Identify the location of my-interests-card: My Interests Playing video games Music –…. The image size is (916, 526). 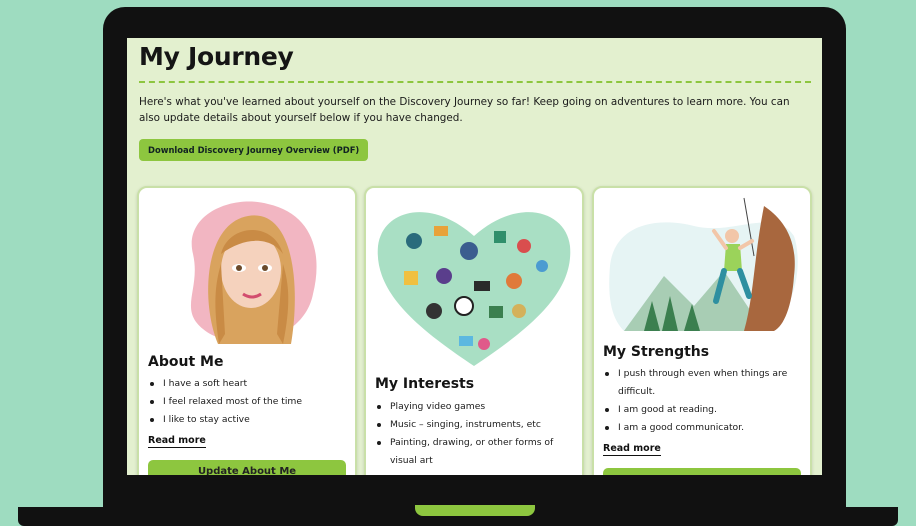
(474, 330).